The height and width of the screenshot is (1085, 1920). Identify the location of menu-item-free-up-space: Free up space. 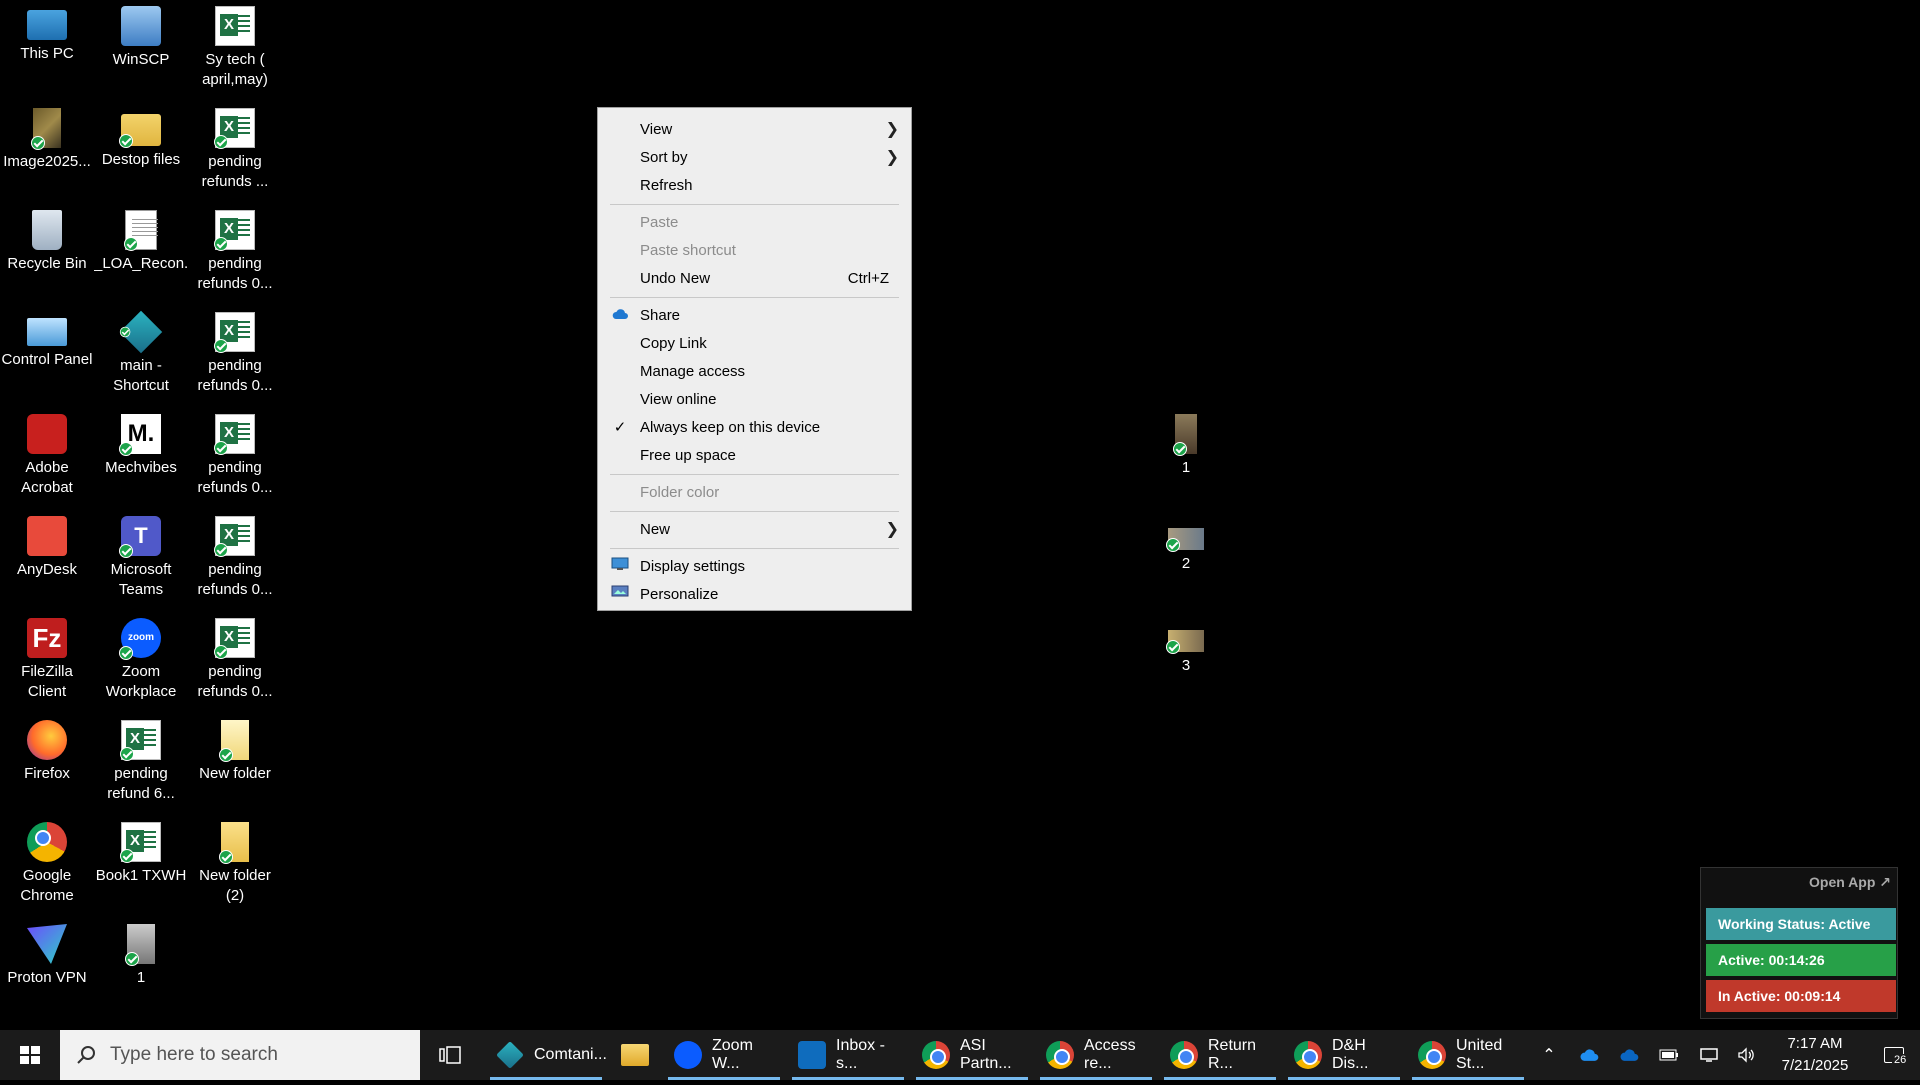
(754, 456).